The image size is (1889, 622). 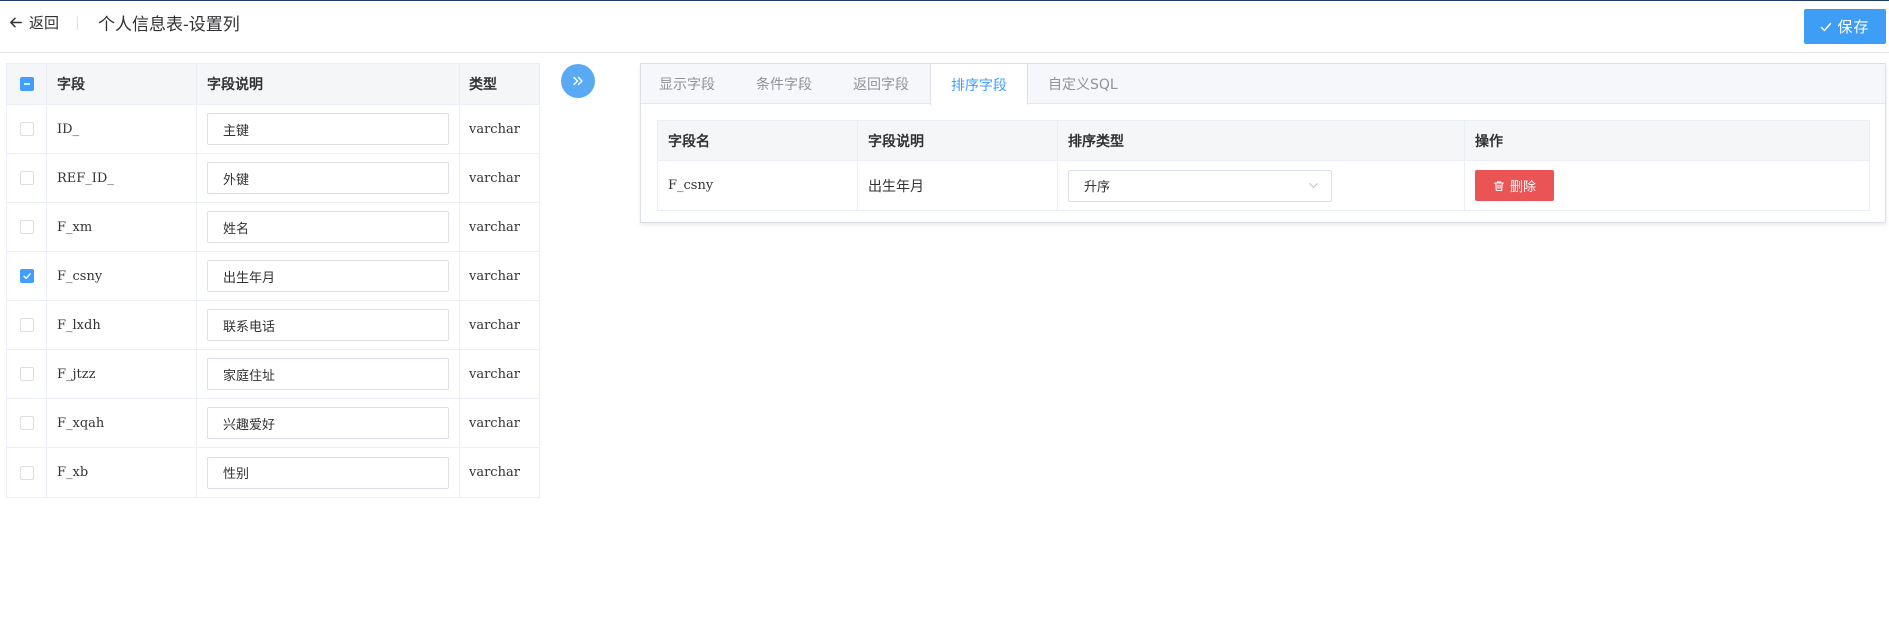 What do you see at coordinates (16, 22) in the screenshot?
I see `arrow-left-icon` at bounding box center [16, 22].